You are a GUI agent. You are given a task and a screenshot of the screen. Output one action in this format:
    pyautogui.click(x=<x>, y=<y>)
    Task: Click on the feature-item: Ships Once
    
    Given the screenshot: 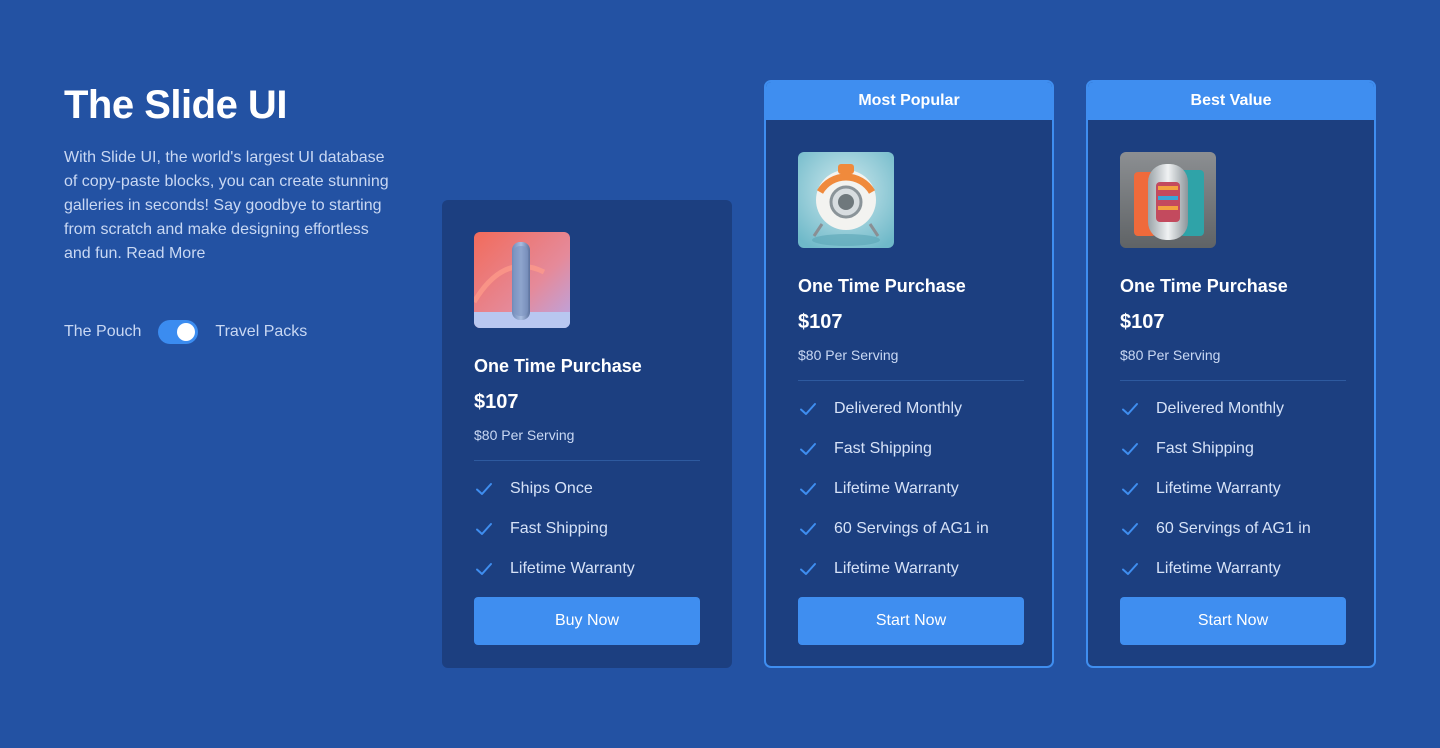 What is the action you would take?
    pyautogui.click(x=587, y=489)
    